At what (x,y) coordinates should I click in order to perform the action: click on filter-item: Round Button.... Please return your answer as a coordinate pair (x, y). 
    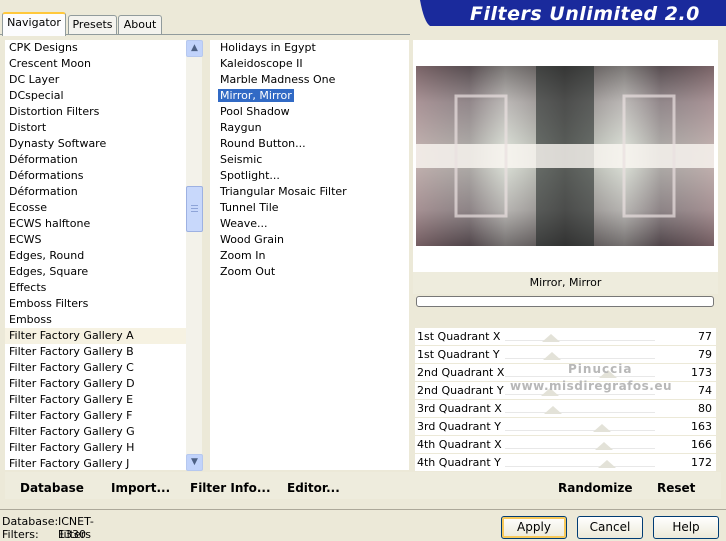
    Looking at the image, I should click on (312, 144).